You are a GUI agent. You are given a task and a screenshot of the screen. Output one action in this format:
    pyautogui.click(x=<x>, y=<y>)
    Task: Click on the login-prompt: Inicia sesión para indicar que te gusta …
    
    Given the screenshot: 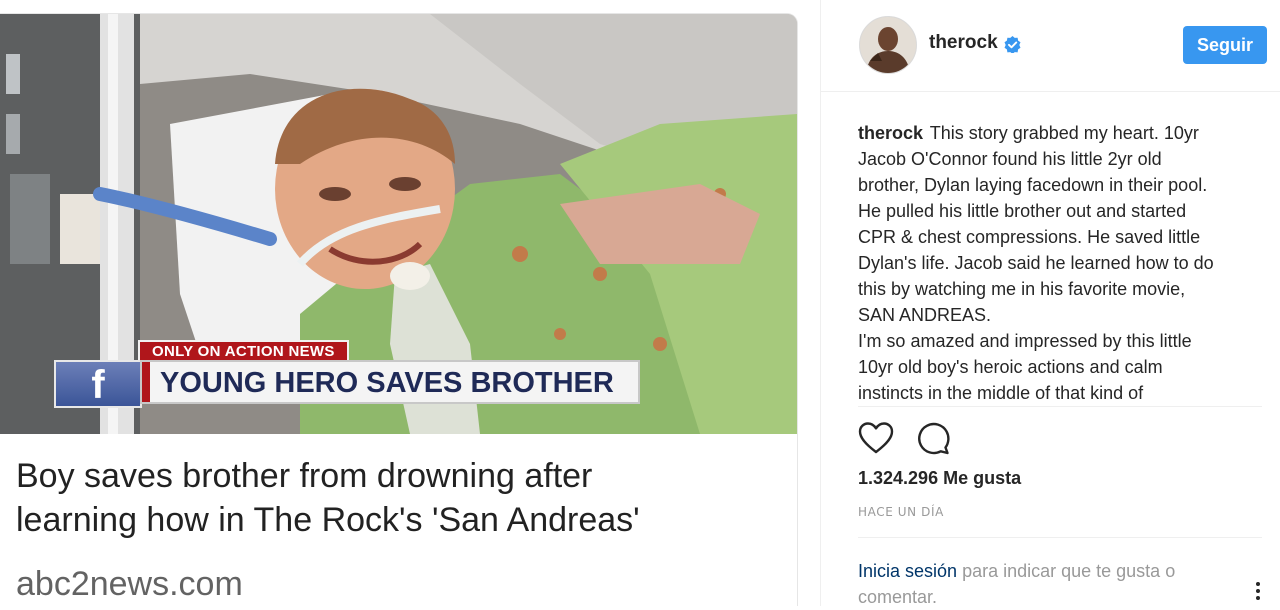 What is the action you would take?
    pyautogui.click(x=1038, y=584)
    